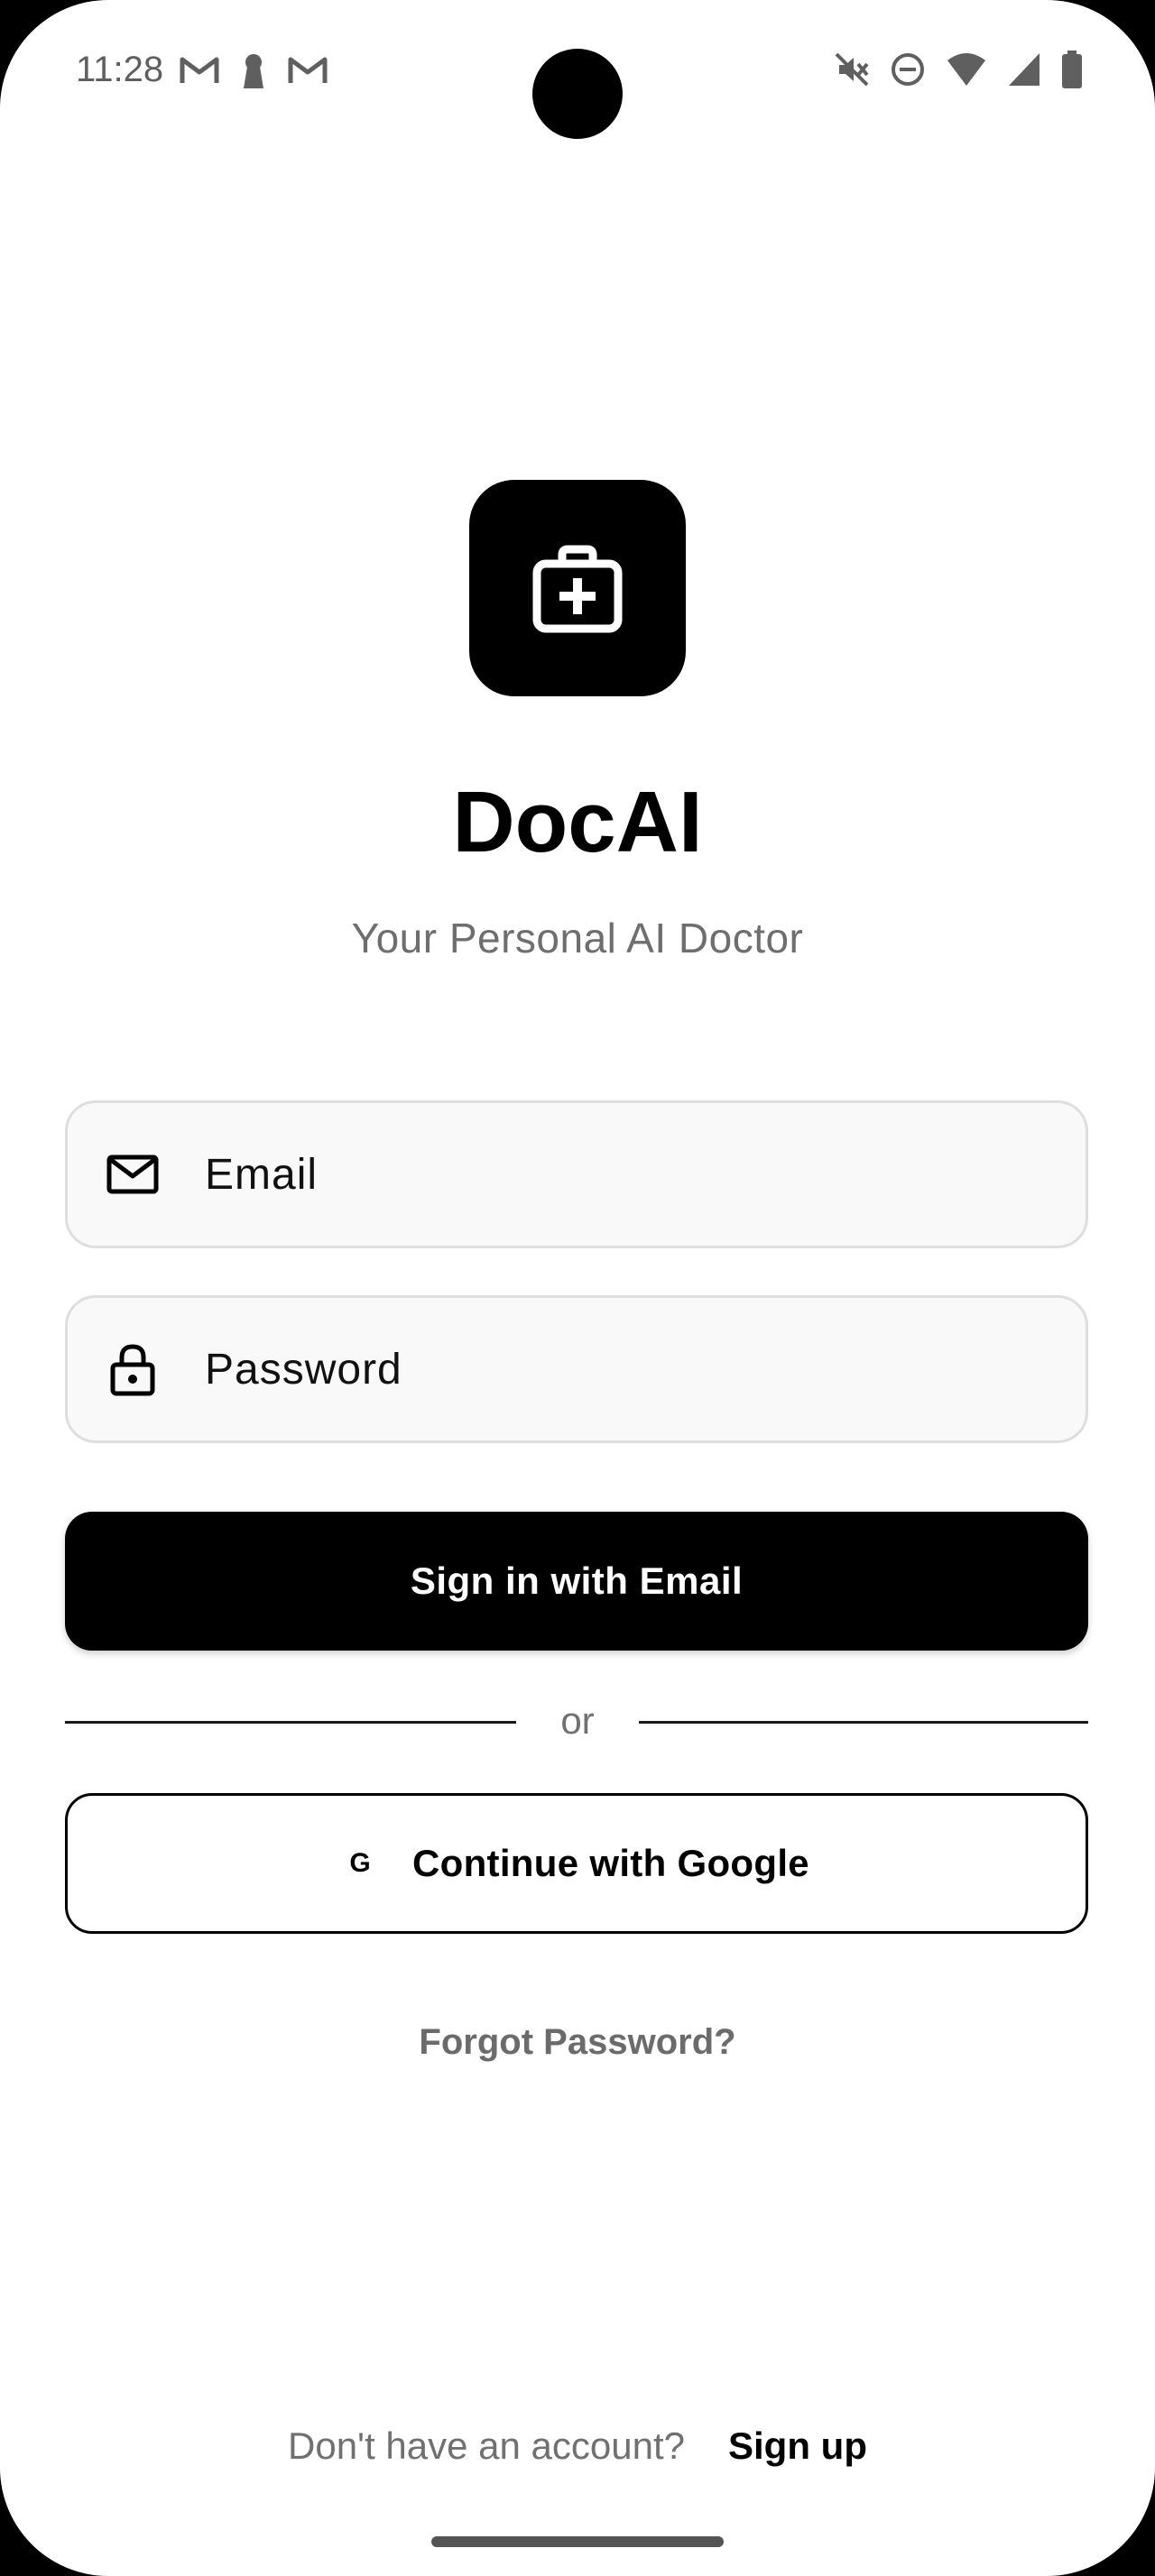 This screenshot has height=2576, width=1155. I want to click on wifi-icon, so click(966, 69).